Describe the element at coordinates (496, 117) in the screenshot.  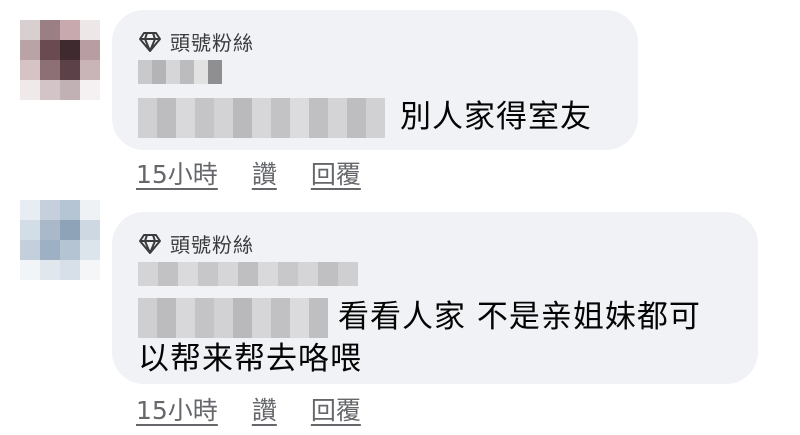
I see `comment-text: 別人家得室友` at that location.